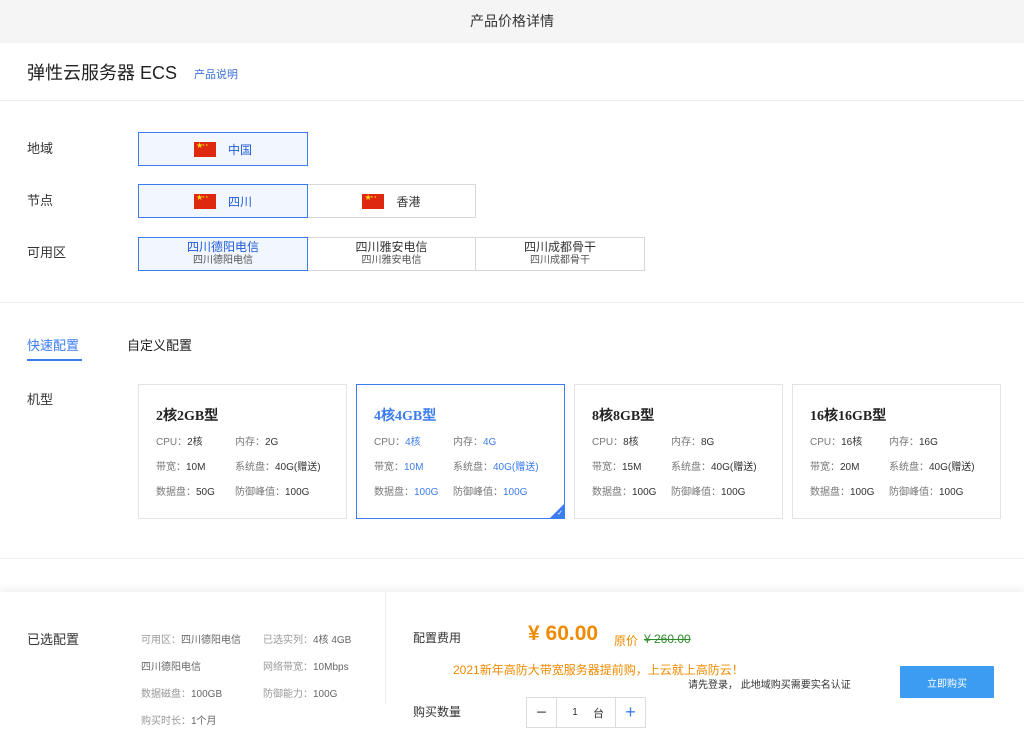  What do you see at coordinates (182, 694) in the screenshot?
I see `summary-data-disk: 数据磁盘：100GB` at bounding box center [182, 694].